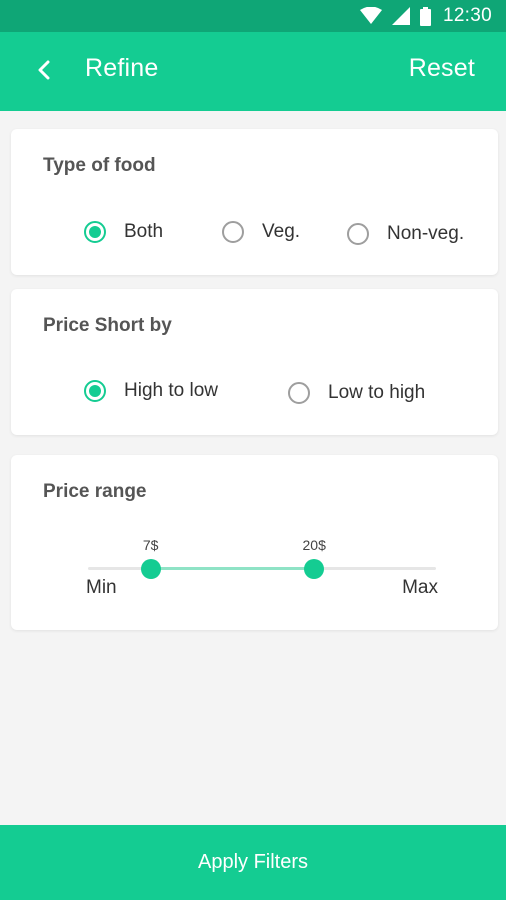 The height and width of the screenshot is (900, 506). Describe the element at coordinates (400, 16) in the screenshot. I see `signal-icon` at that location.